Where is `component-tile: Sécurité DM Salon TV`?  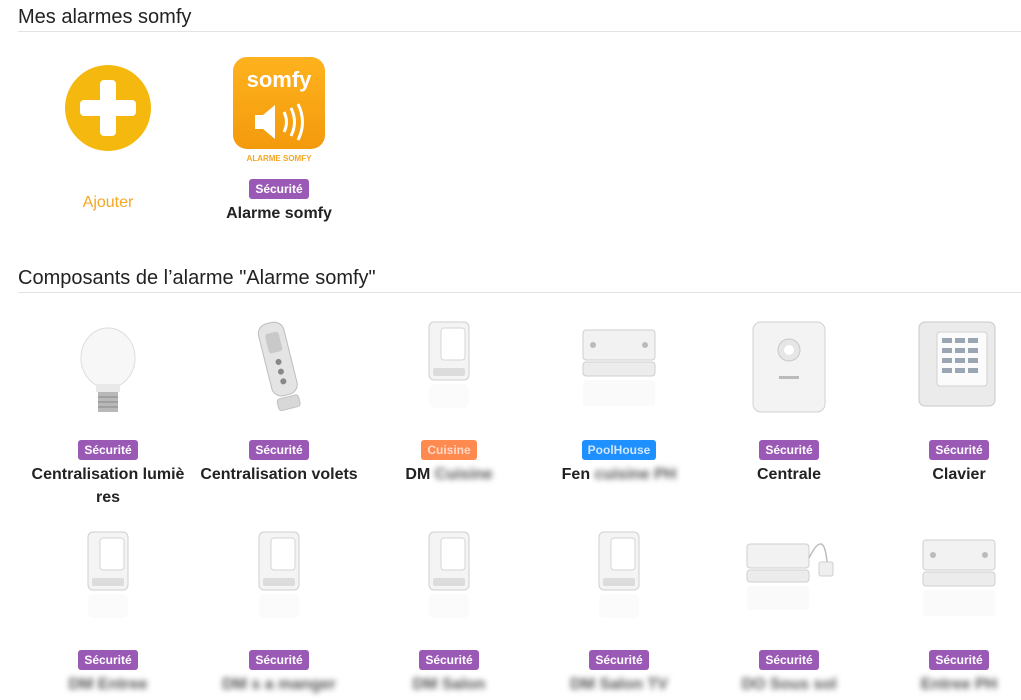 component-tile: Sécurité DM Salon TV is located at coordinates (619, 612).